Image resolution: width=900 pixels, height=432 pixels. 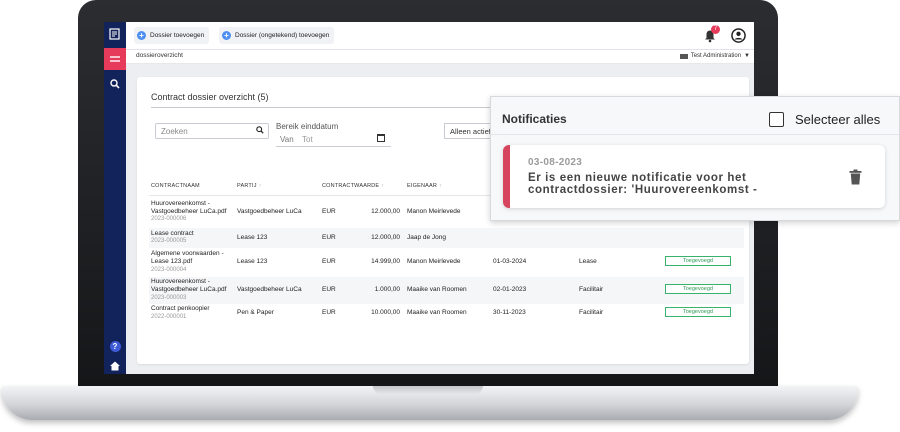 I want to click on sidebar: ?, so click(x=115, y=198).